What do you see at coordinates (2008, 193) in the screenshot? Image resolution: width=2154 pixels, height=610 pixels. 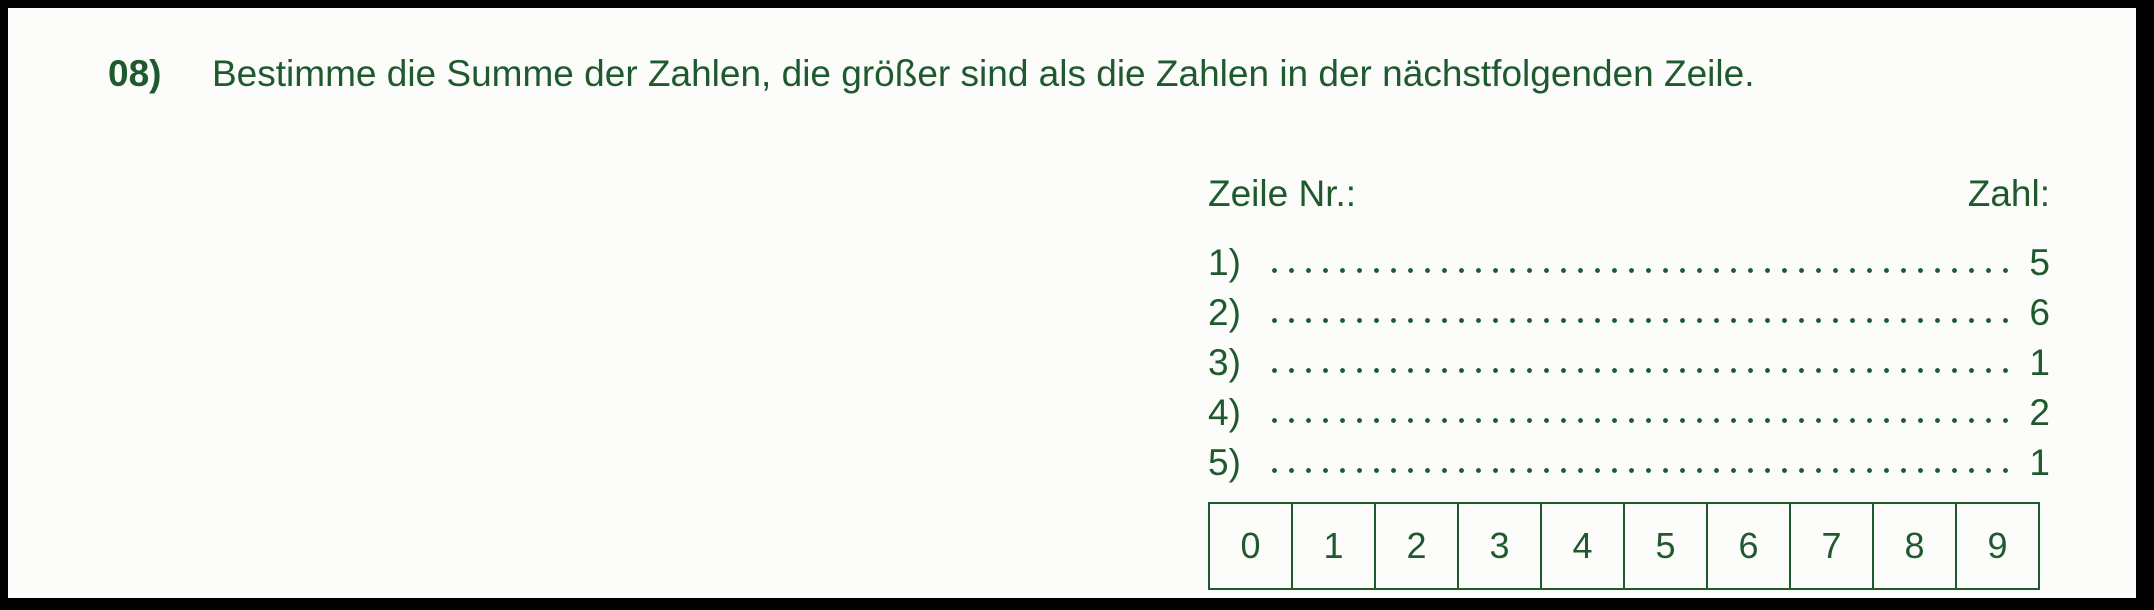 I see `number-header: Zahl:` at bounding box center [2008, 193].